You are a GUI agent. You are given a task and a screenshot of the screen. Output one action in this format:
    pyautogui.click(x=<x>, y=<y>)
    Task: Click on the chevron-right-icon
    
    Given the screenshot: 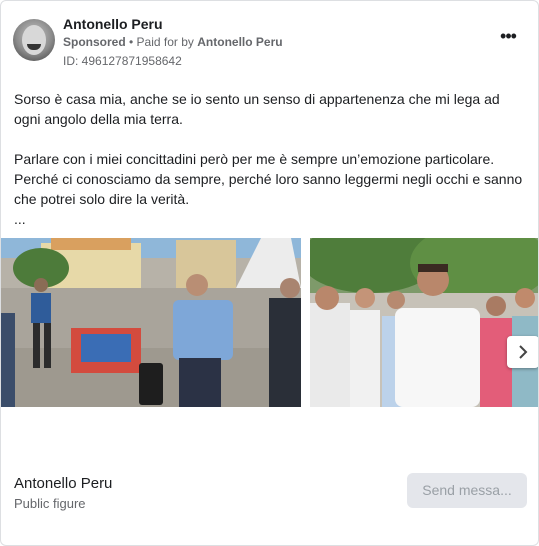 What is the action you would take?
    pyautogui.click(x=523, y=352)
    